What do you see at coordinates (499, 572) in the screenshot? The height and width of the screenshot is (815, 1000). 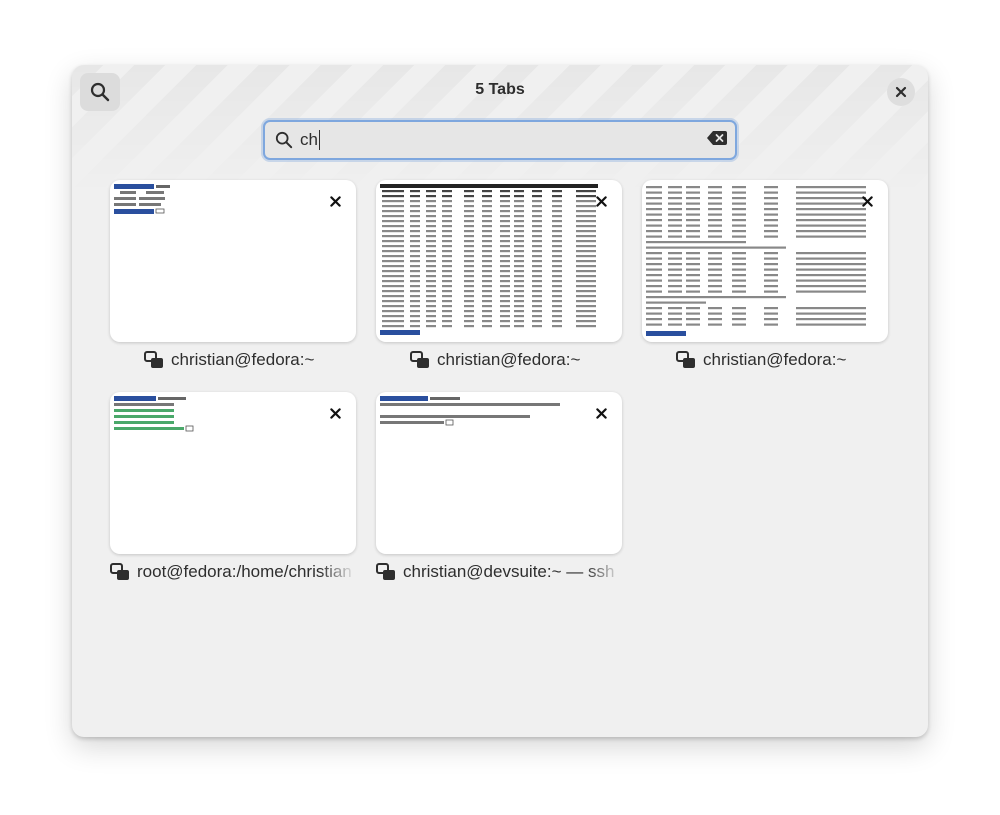 I see `tab-title: christian@devsuite:~ — ssh` at bounding box center [499, 572].